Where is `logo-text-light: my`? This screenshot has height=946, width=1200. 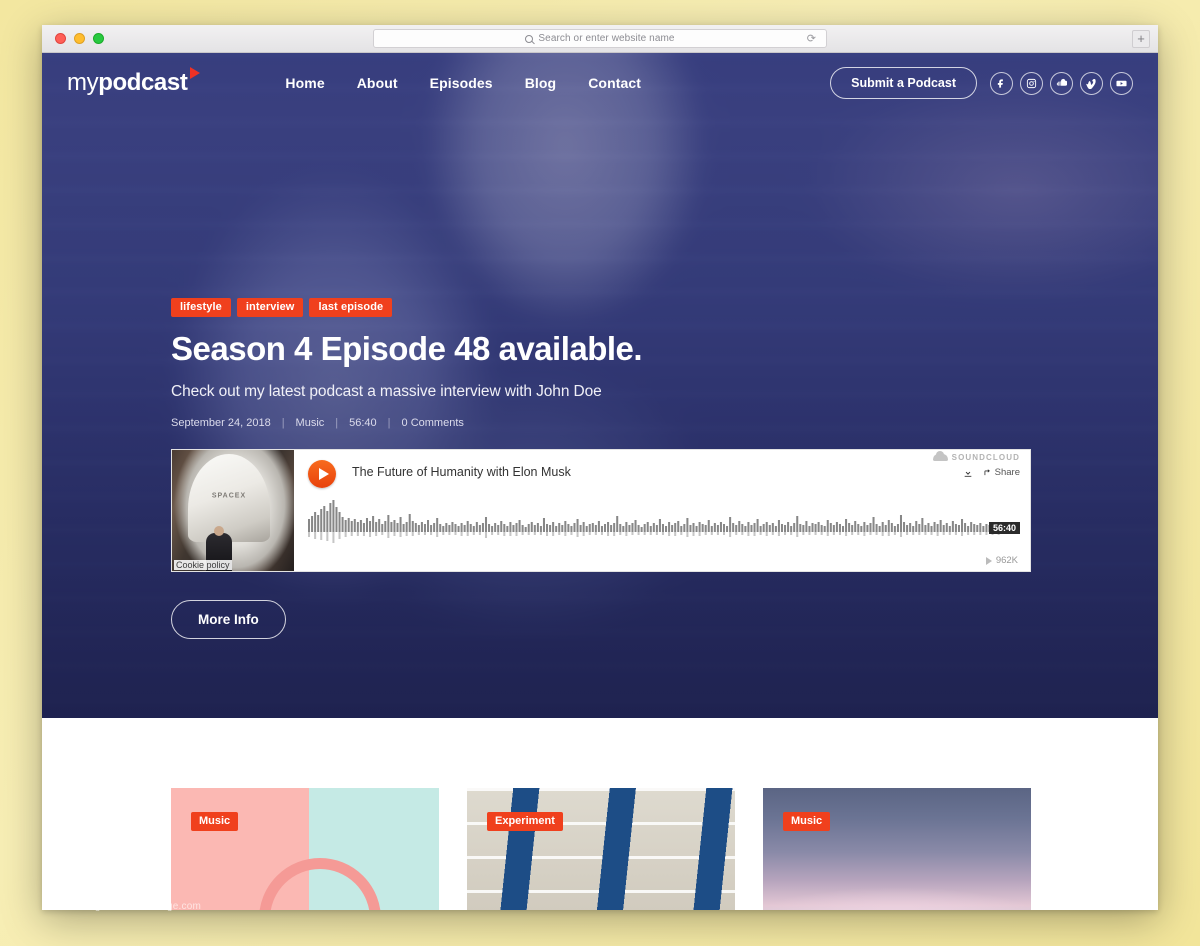 logo-text-light: my is located at coordinates (83, 82).